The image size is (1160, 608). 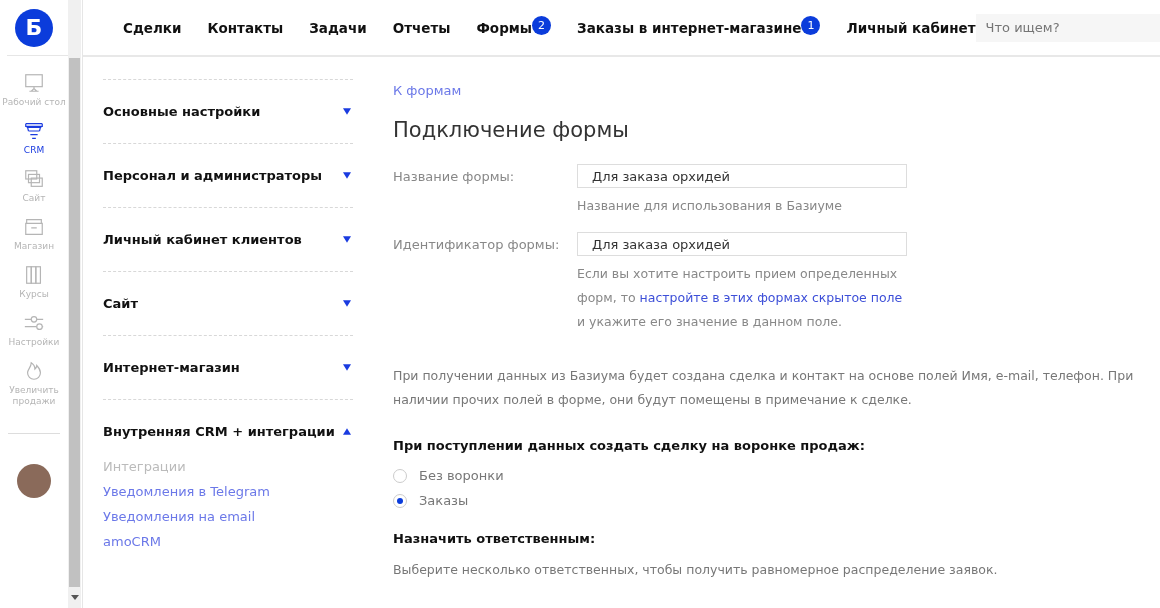 What do you see at coordinates (228, 175) in the screenshot?
I see `section-header: Персонал и администраторы` at bounding box center [228, 175].